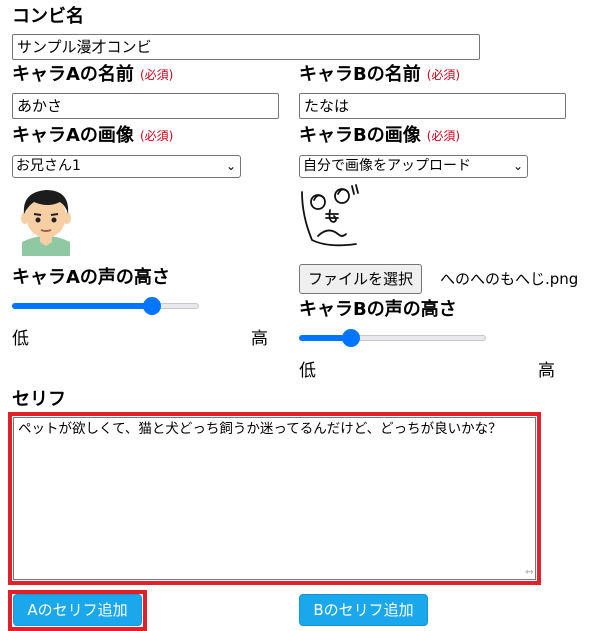  I want to click on chara-b-pitch-high: 高, so click(546, 371).